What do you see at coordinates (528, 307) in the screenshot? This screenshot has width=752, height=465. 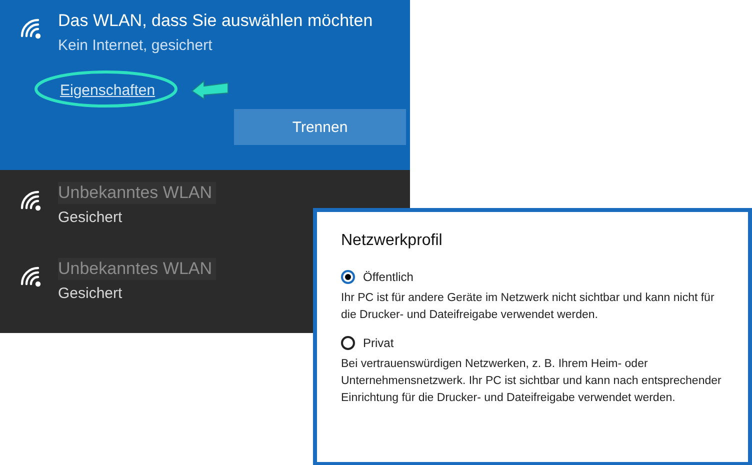 I see `option-description: Ihr PC ist für andere Geräte im Netzwerk nicht sichtbar und kann nicht für die Drucker- und Dateifreigabe verwendet werden.` at bounding box center [528, 307].